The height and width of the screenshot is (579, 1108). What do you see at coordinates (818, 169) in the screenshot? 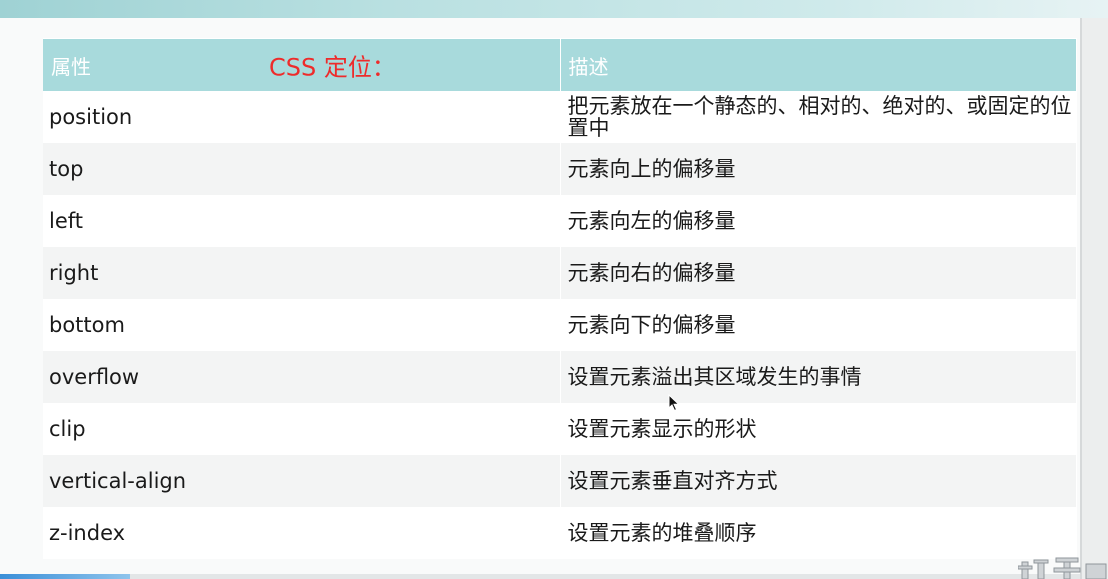
I see `description-cell: 元素向上的偏移量` at bounding box center [818, 169].